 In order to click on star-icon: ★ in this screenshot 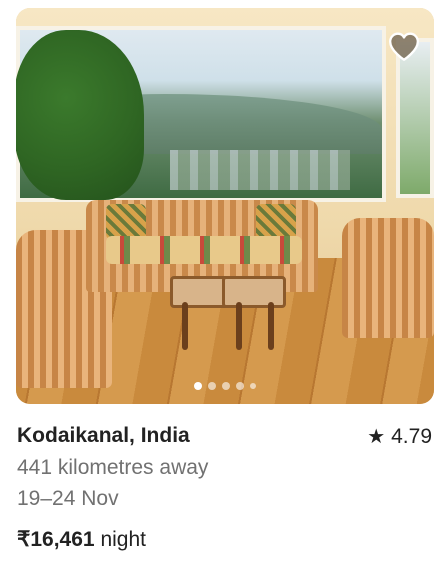, I will do `click(376, 437)`.